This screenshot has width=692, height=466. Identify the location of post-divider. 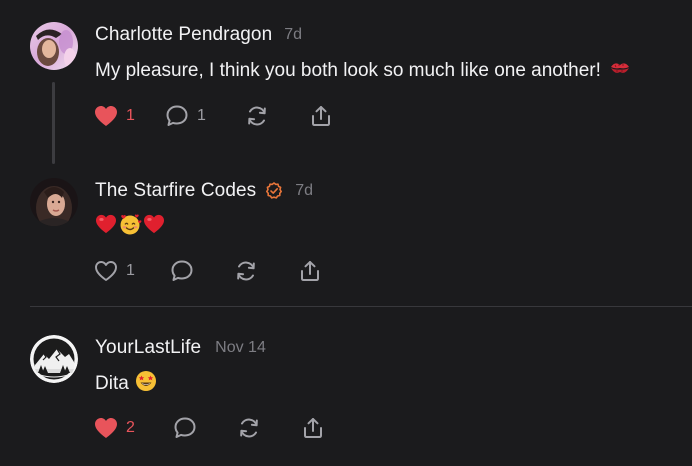
(361, 306).